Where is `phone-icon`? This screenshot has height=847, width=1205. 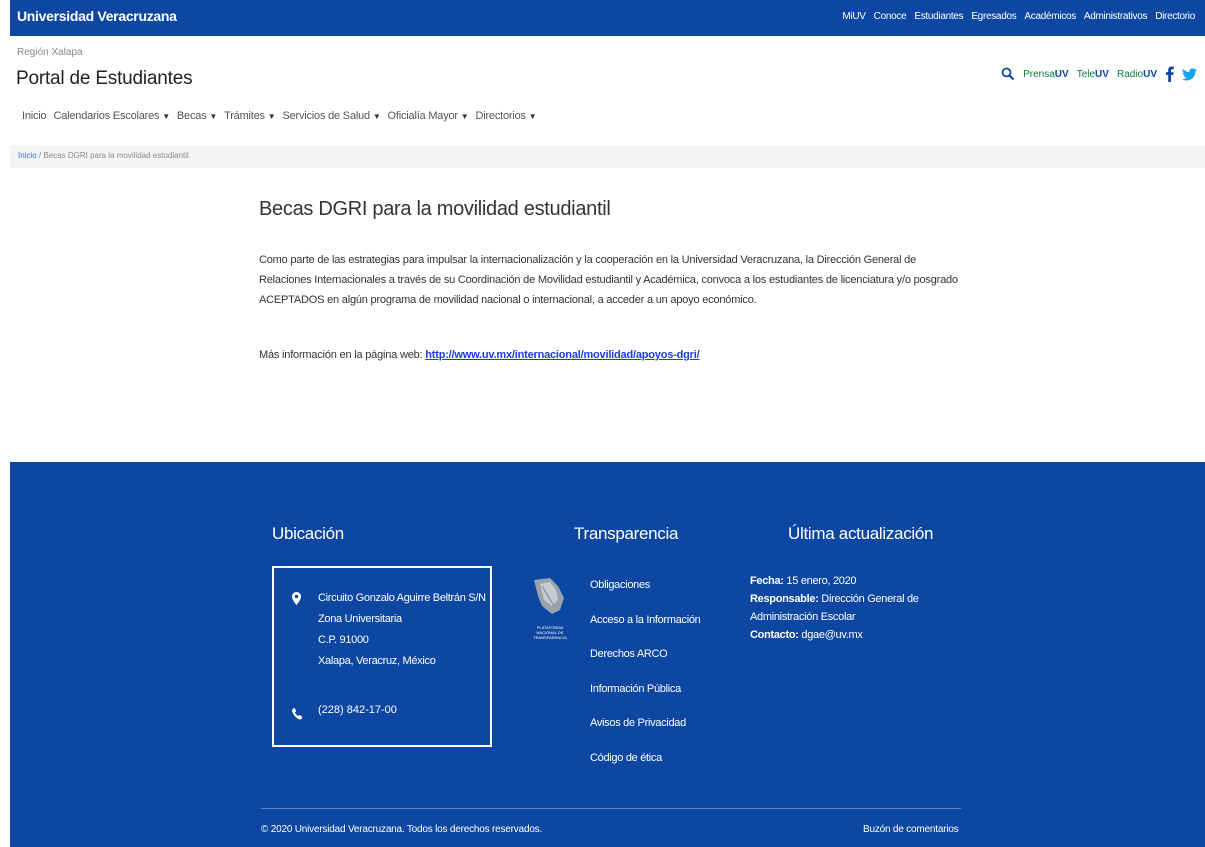
phone-icon is located at coordinates (297, 716).